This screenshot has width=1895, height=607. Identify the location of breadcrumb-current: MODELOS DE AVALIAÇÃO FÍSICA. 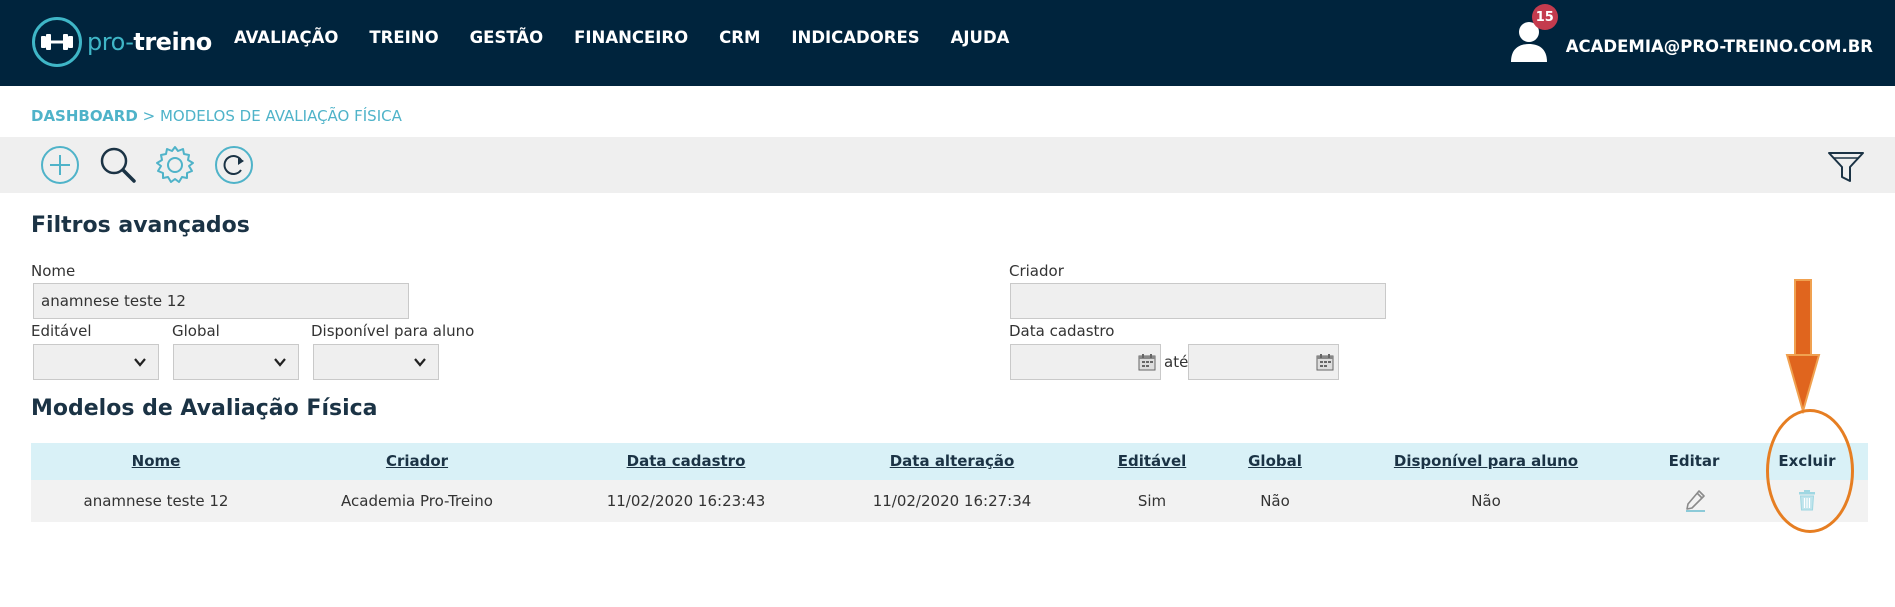
(280, 116).